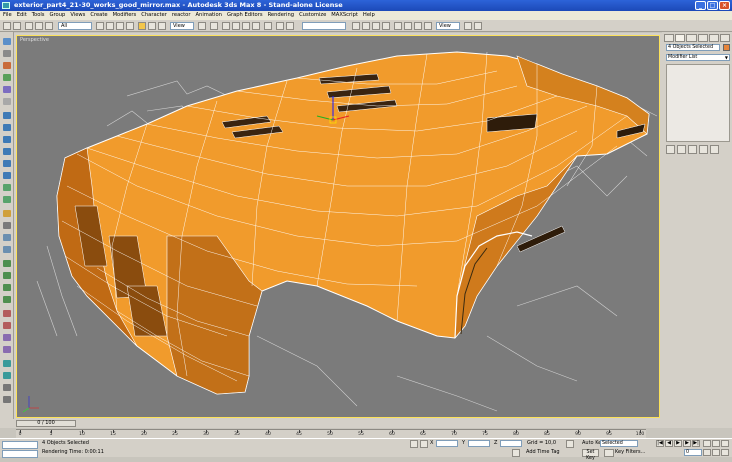 The width and height of the screenshot is (732, 462). Describe the element at coordinates (7, 263) in the screenshot. I see `bend-modifier-icon` at that location.